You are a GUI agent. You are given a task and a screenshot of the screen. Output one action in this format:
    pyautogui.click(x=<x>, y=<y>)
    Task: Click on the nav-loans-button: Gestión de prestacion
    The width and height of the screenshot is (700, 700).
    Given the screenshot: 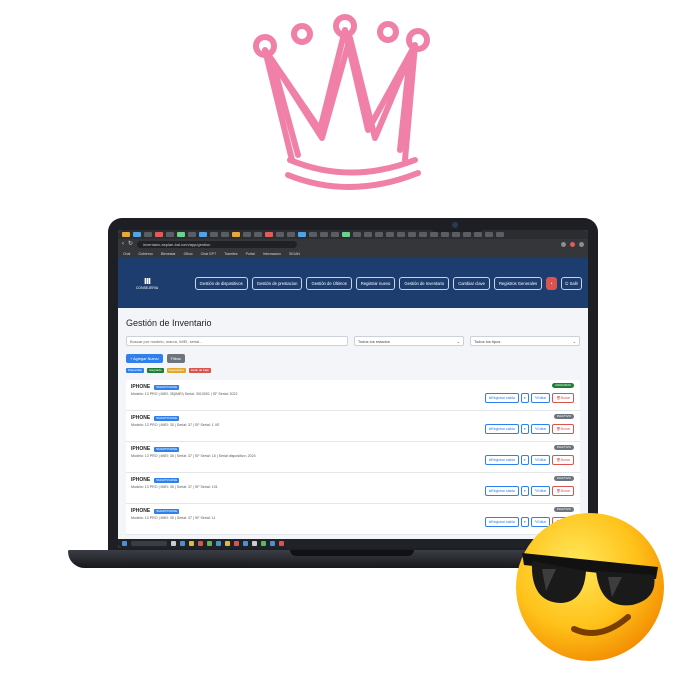 What is the action you would take?
    pyautogui.click(x=277, y=283)
    